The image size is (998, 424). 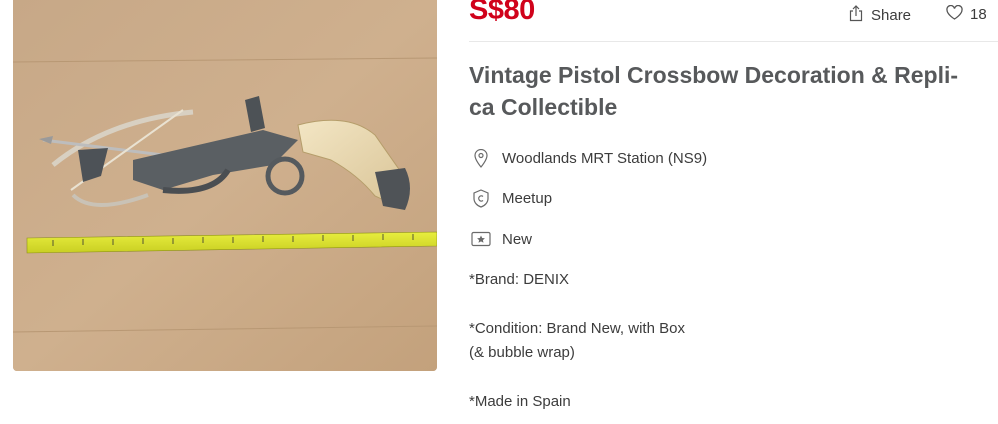 What do you see at coordinates (966, 14) in the screenshot?
I see `like-button: 18` at bounding box center [966, 14].